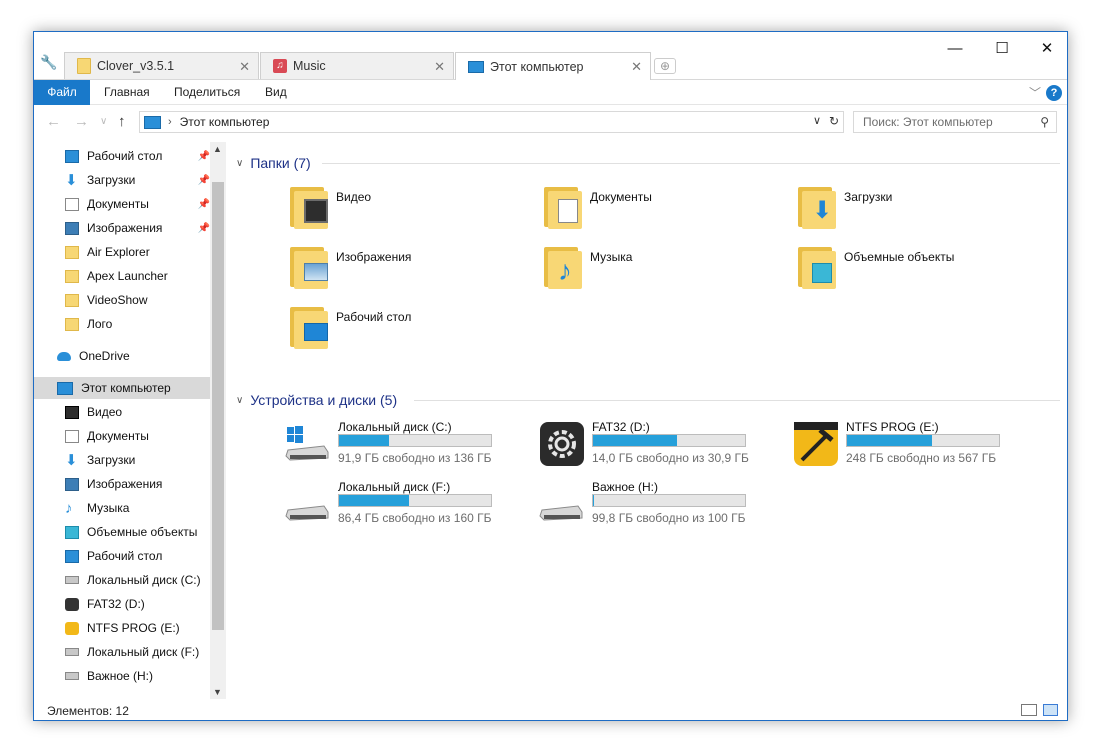 The width and height of the screenshot is (1100, 754). I want to click on file-menu: Файл, so click(62, 92).